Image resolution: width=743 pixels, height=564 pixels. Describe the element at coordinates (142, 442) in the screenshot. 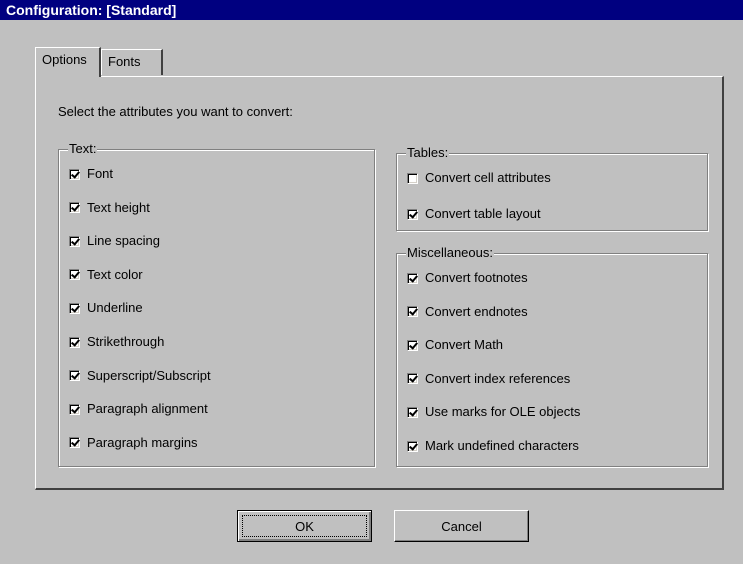

I see `checkbox-label: Paragraph margins` at that location.